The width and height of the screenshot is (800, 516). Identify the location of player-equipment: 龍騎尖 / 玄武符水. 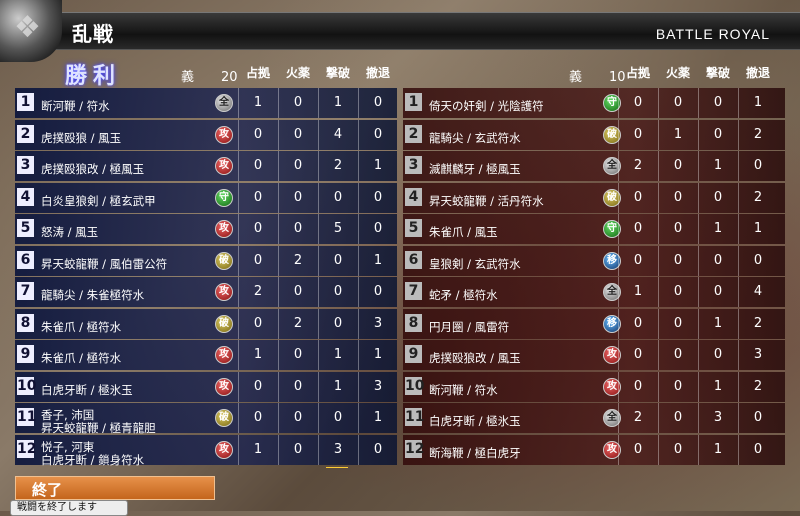
(475, 138).